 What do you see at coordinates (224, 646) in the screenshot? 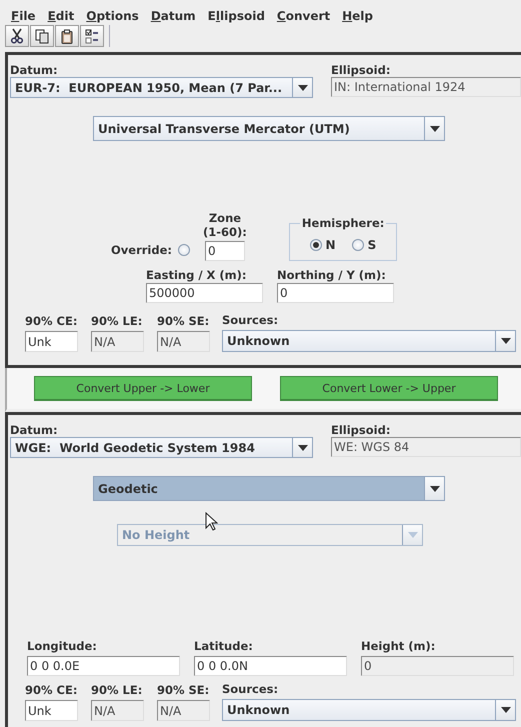
I see `coordinate-label: Latitude:` at bounding box center [224, 646].